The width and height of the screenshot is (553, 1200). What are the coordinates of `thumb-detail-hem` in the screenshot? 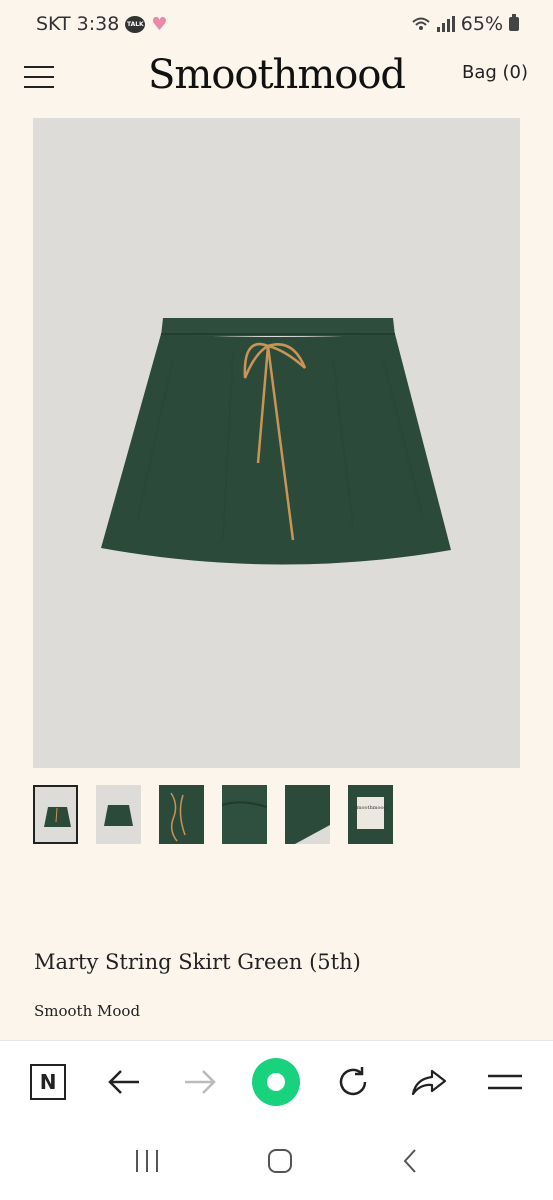 It's located at (307, 814).